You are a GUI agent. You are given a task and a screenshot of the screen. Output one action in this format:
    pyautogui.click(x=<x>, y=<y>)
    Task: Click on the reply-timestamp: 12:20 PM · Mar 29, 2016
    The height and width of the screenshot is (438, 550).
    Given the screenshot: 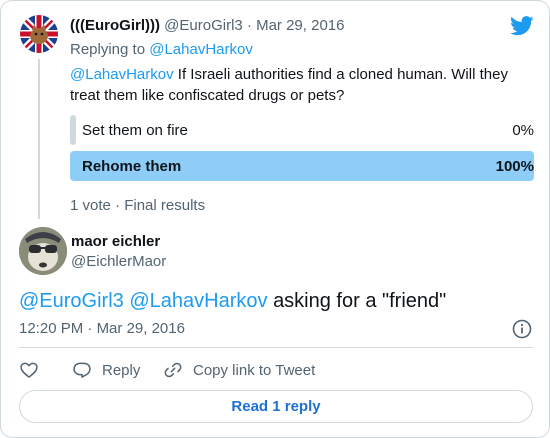 What is the action you would take?
    pyautogui.click(x=102, y=328)
    